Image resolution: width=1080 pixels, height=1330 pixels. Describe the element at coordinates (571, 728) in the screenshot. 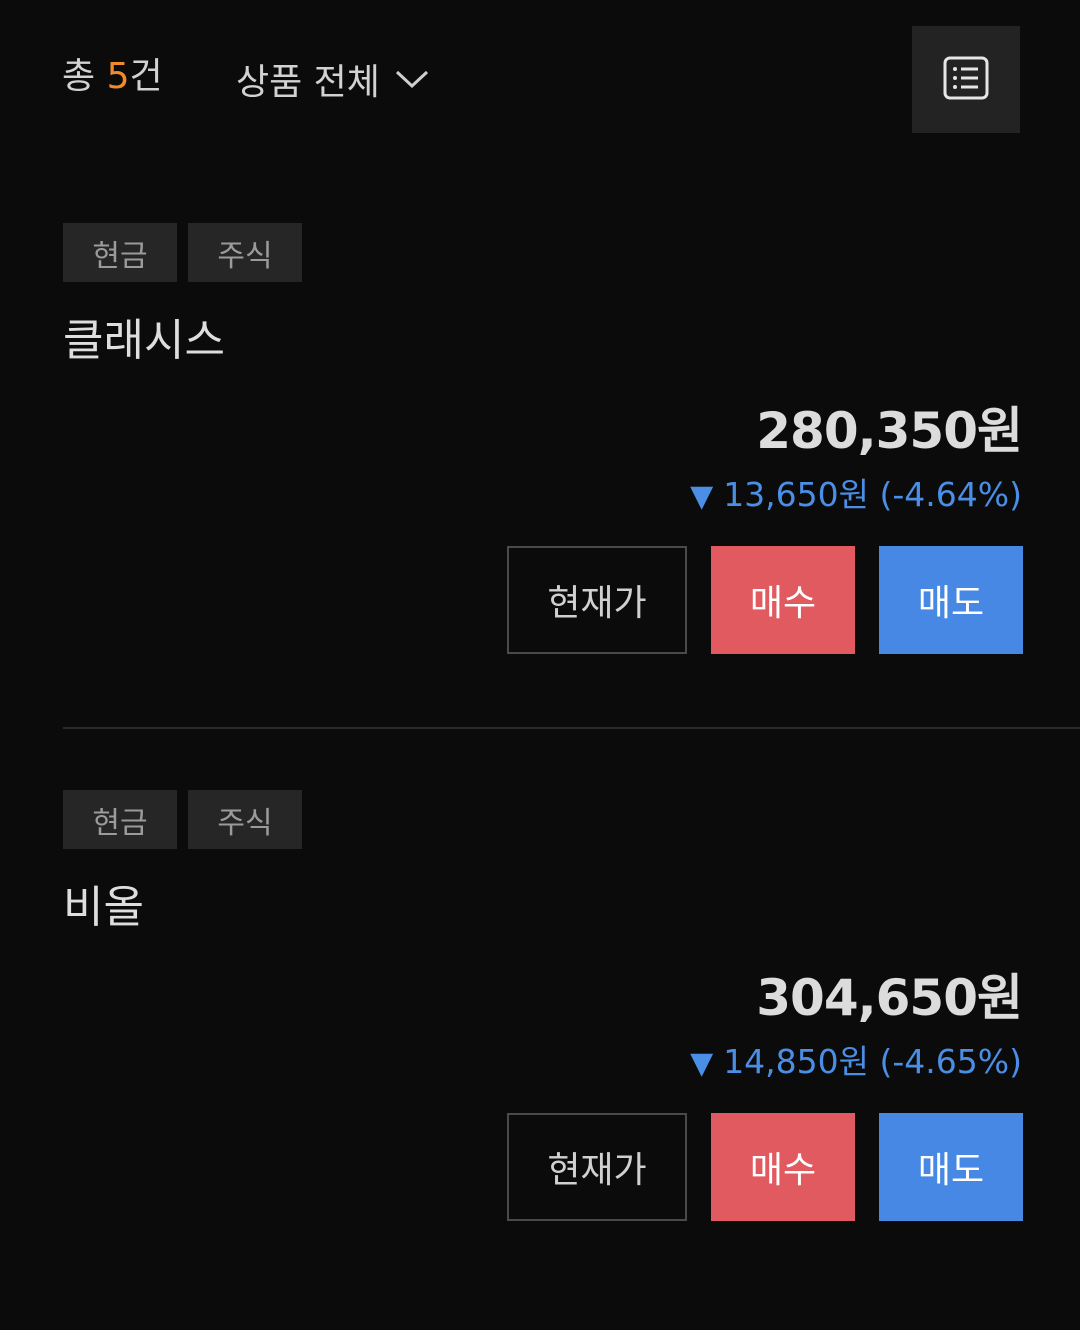

I see `item-divider` at that location.